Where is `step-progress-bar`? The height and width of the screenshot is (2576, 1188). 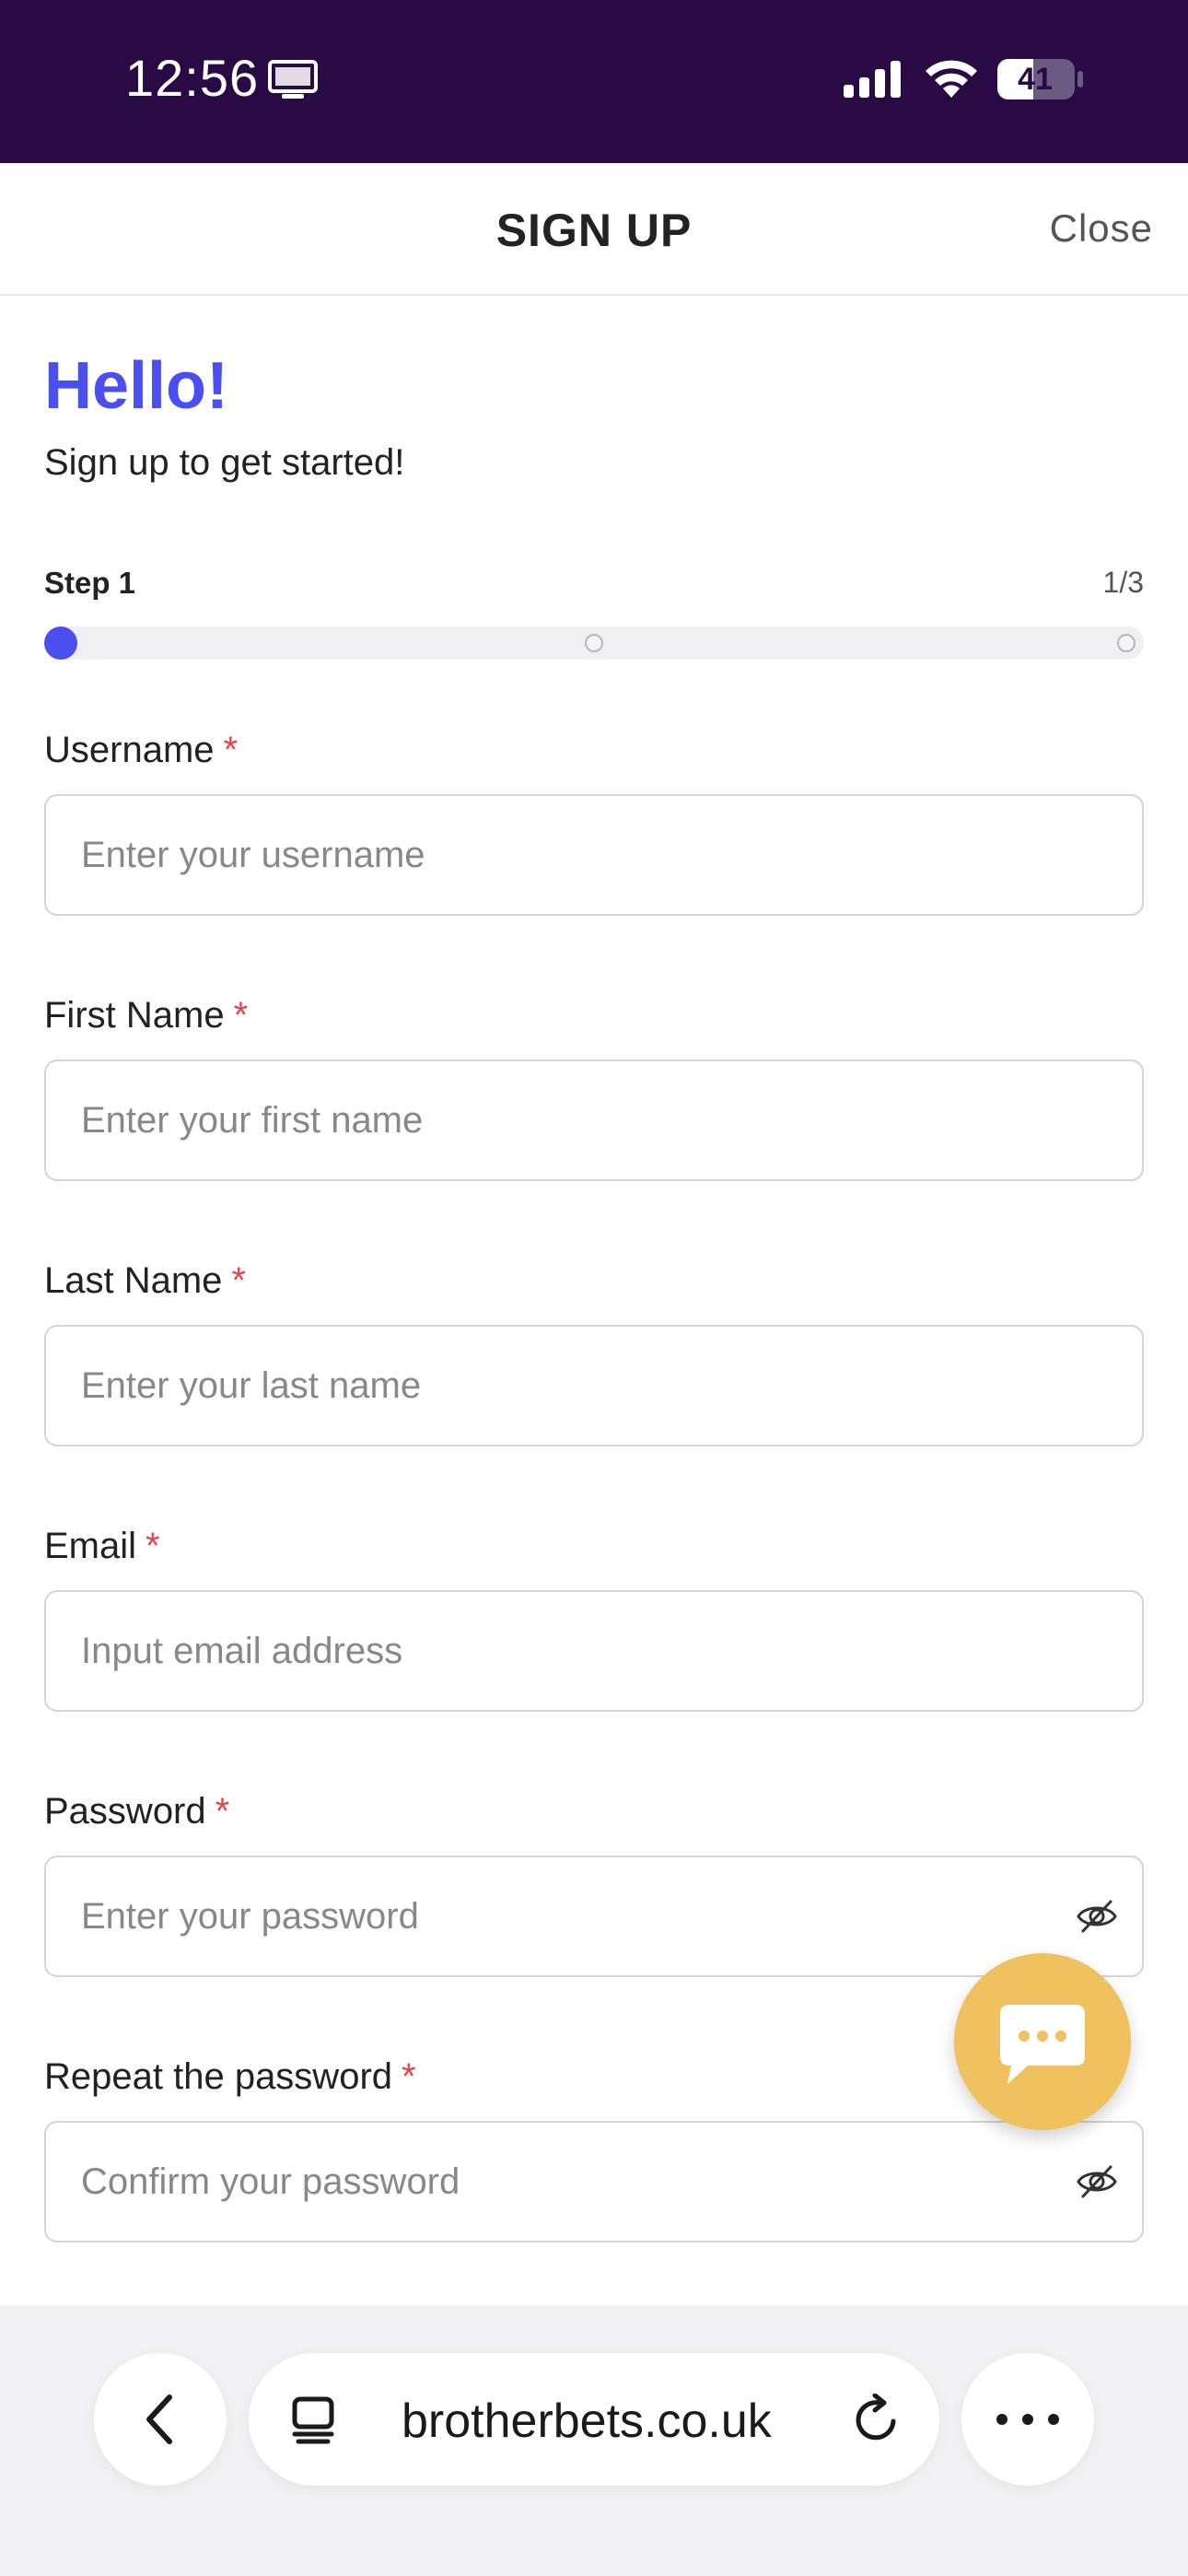 step-progress-bar is located at coordinates (594, 643).